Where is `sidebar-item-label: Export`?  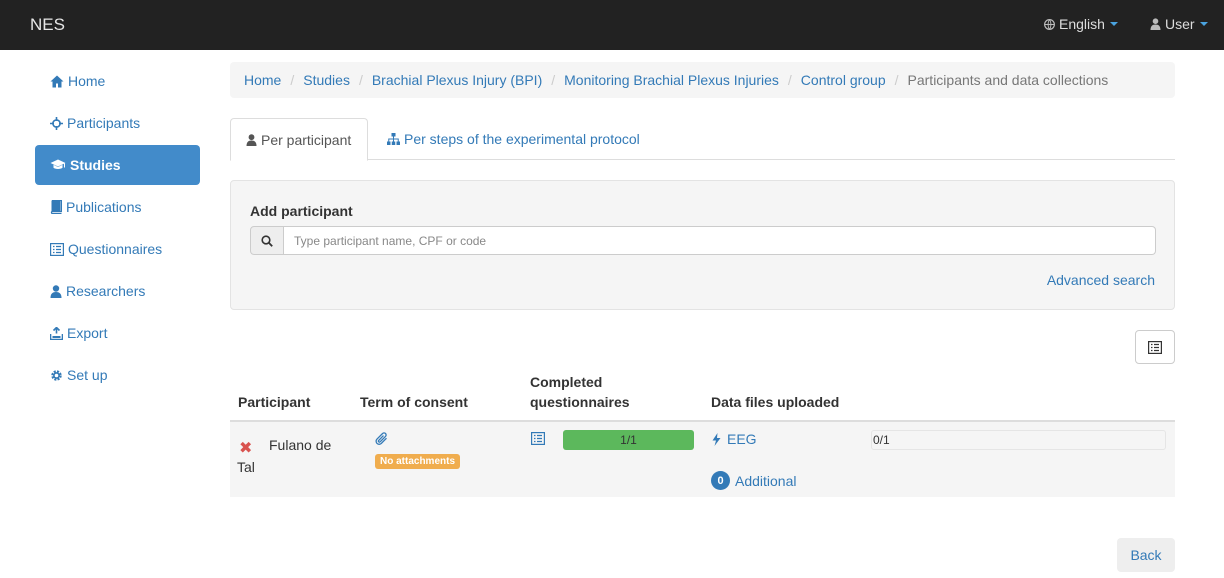
sidebar-item-label: Export is located at coordinates (87, 333).